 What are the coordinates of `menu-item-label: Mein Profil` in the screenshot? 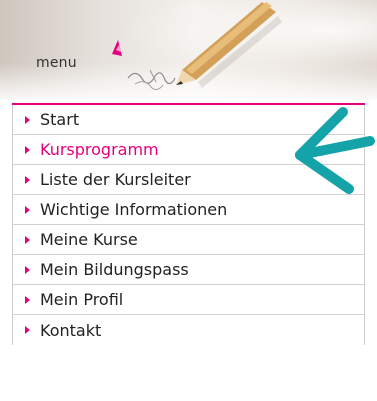 It's located at (82, 299).